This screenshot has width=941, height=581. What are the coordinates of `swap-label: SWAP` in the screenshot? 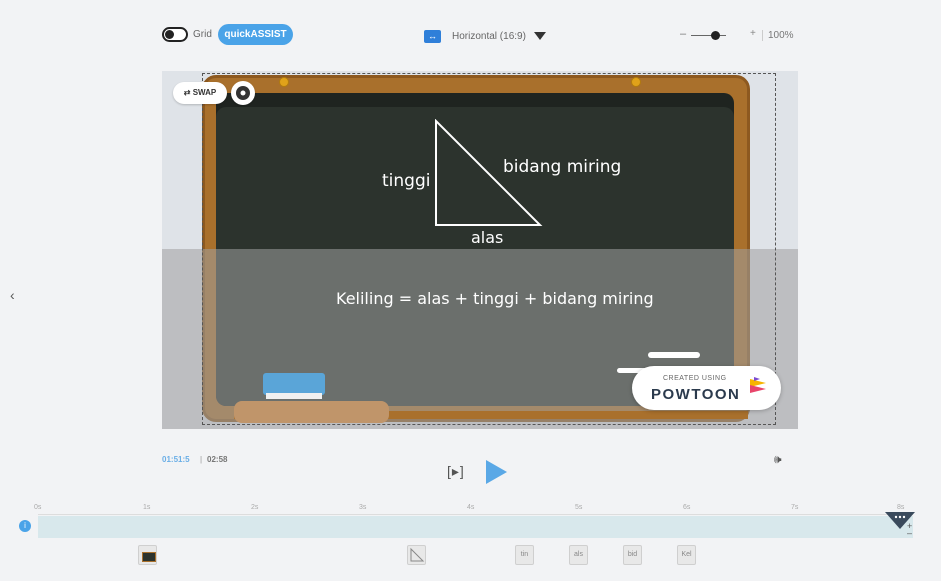 It's located at (204, 92).